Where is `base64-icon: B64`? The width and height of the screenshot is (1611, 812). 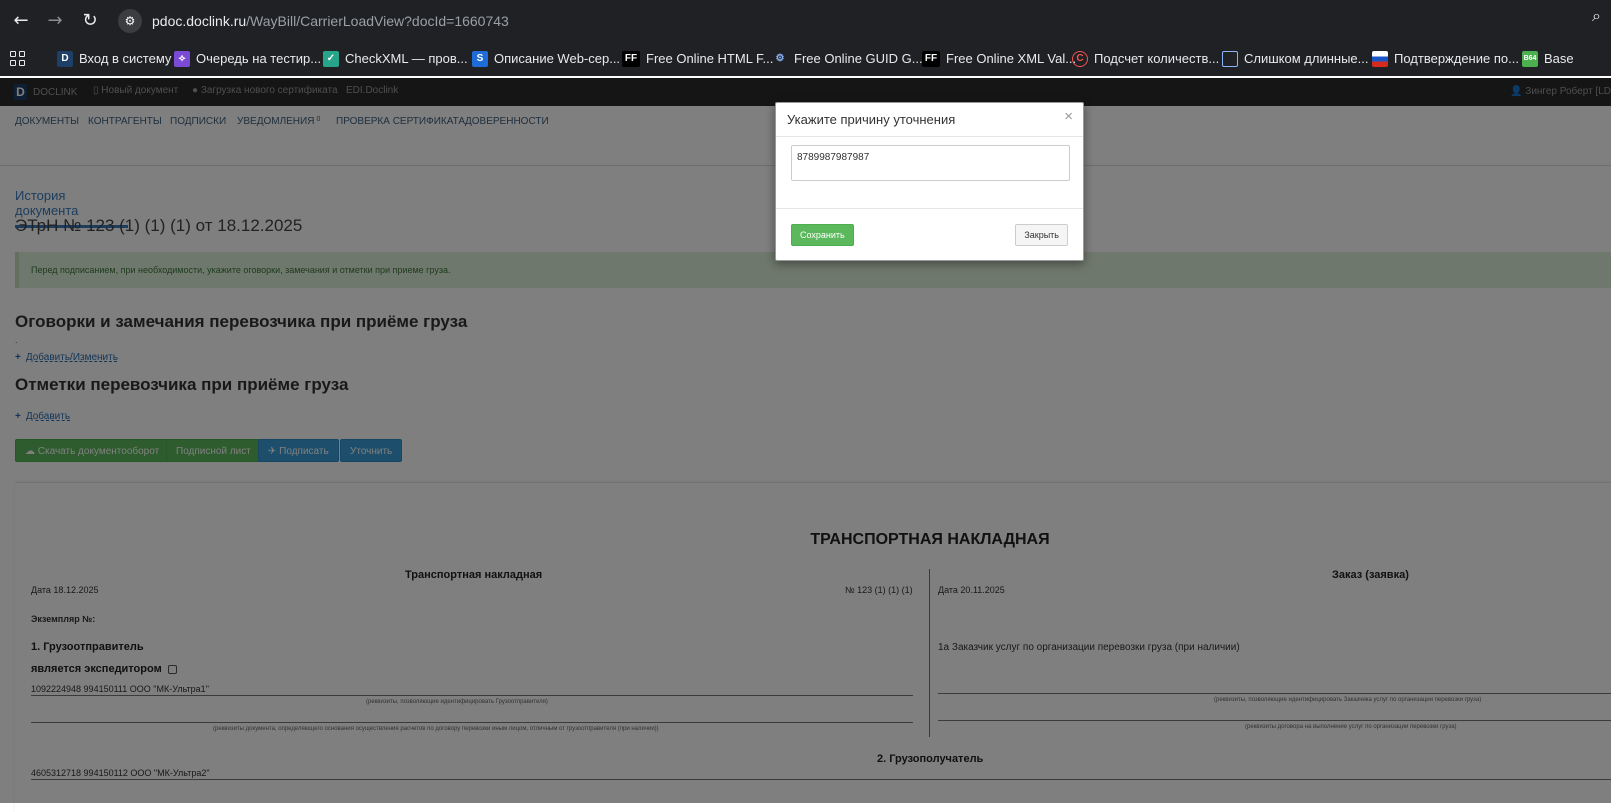
base64-icon: B64 is located at coordinates (1530, 59).